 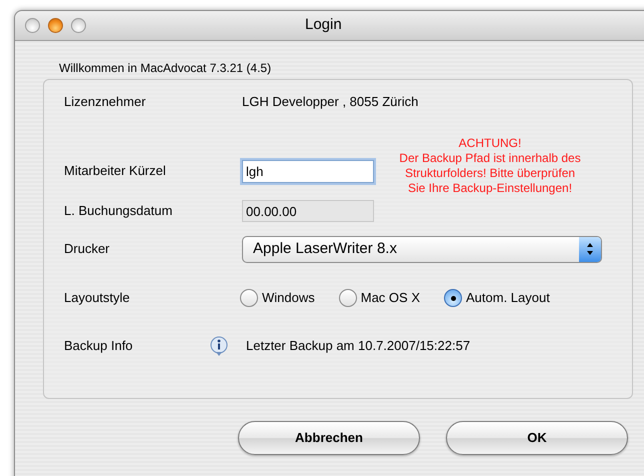 I want to click on backup-info-text: Letzter Backup am 10.7.2007/15:22:57, so click(x=358, y=346).